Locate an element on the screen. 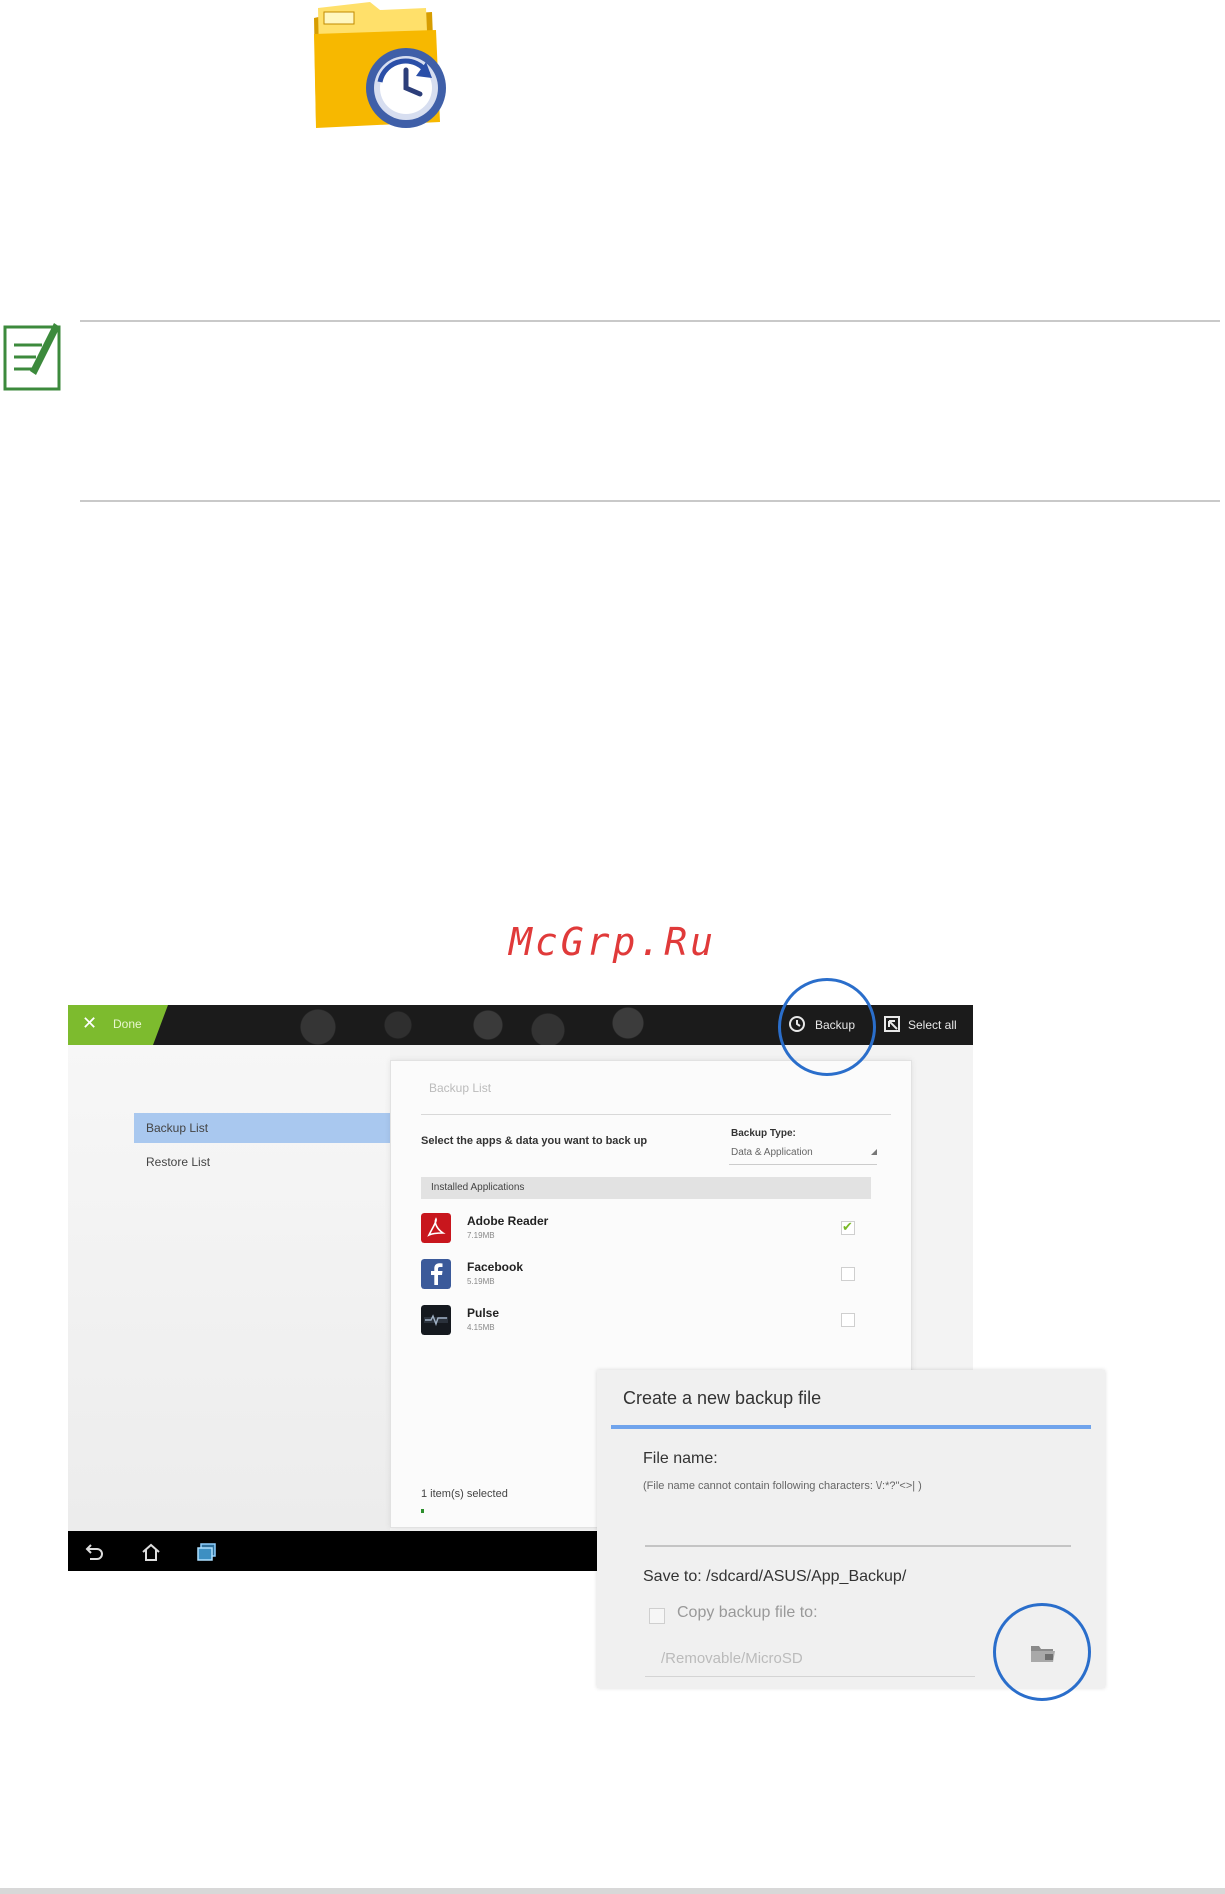 Image resolution: width=1225 pixels, height=1894 pixels. pulse-icon is located at coordinates (436, 1320).